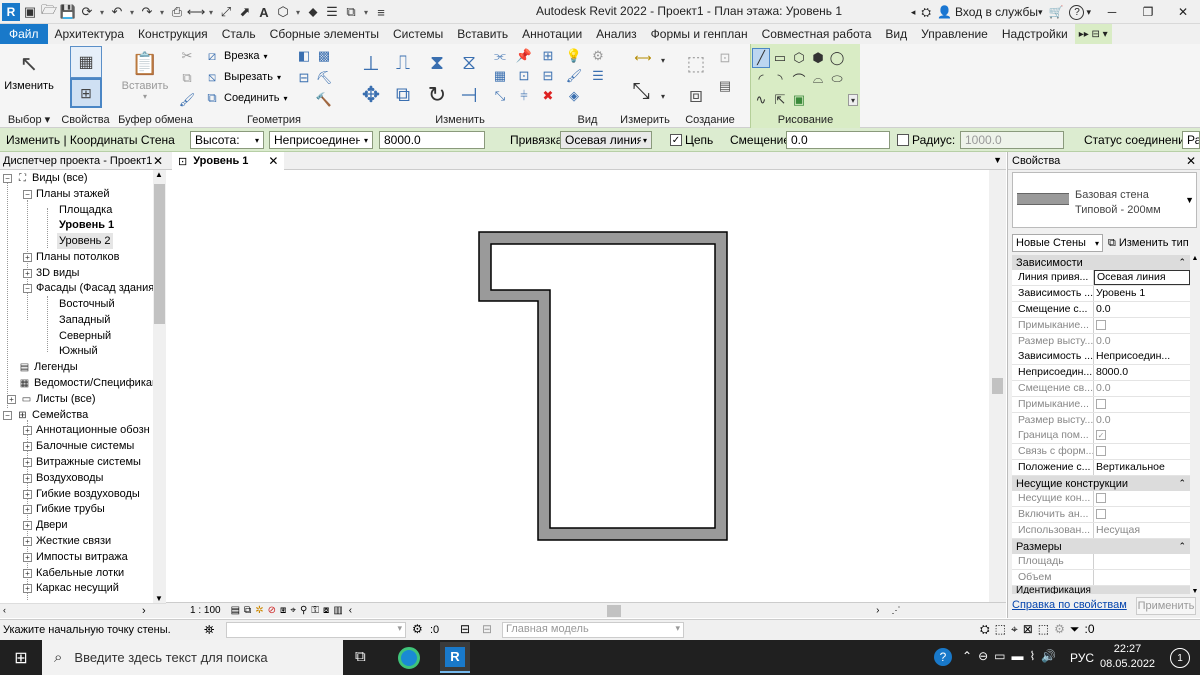 The image size is (1200, 675). I want to click on tree-item-families: − ⊞ Семейства, so click(45, 415).